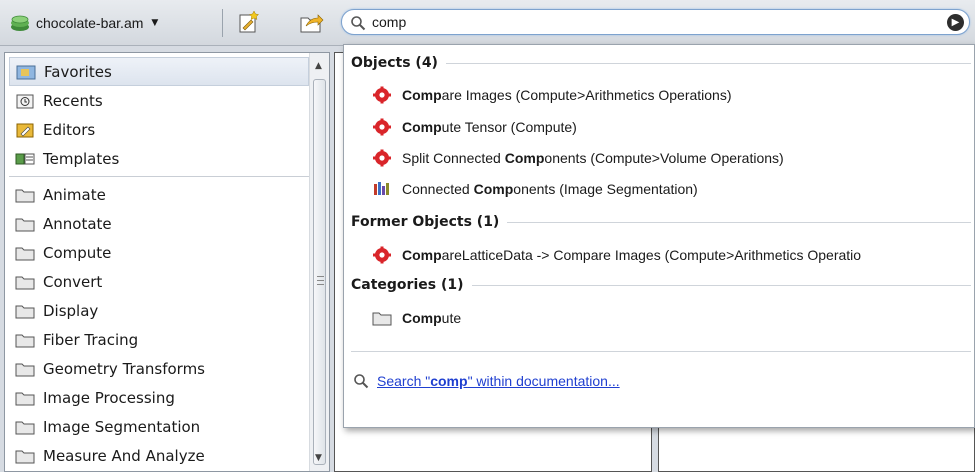 The image size is (975, 472). I want to click on sidebar-item-label: Convert, so click(73, 281).